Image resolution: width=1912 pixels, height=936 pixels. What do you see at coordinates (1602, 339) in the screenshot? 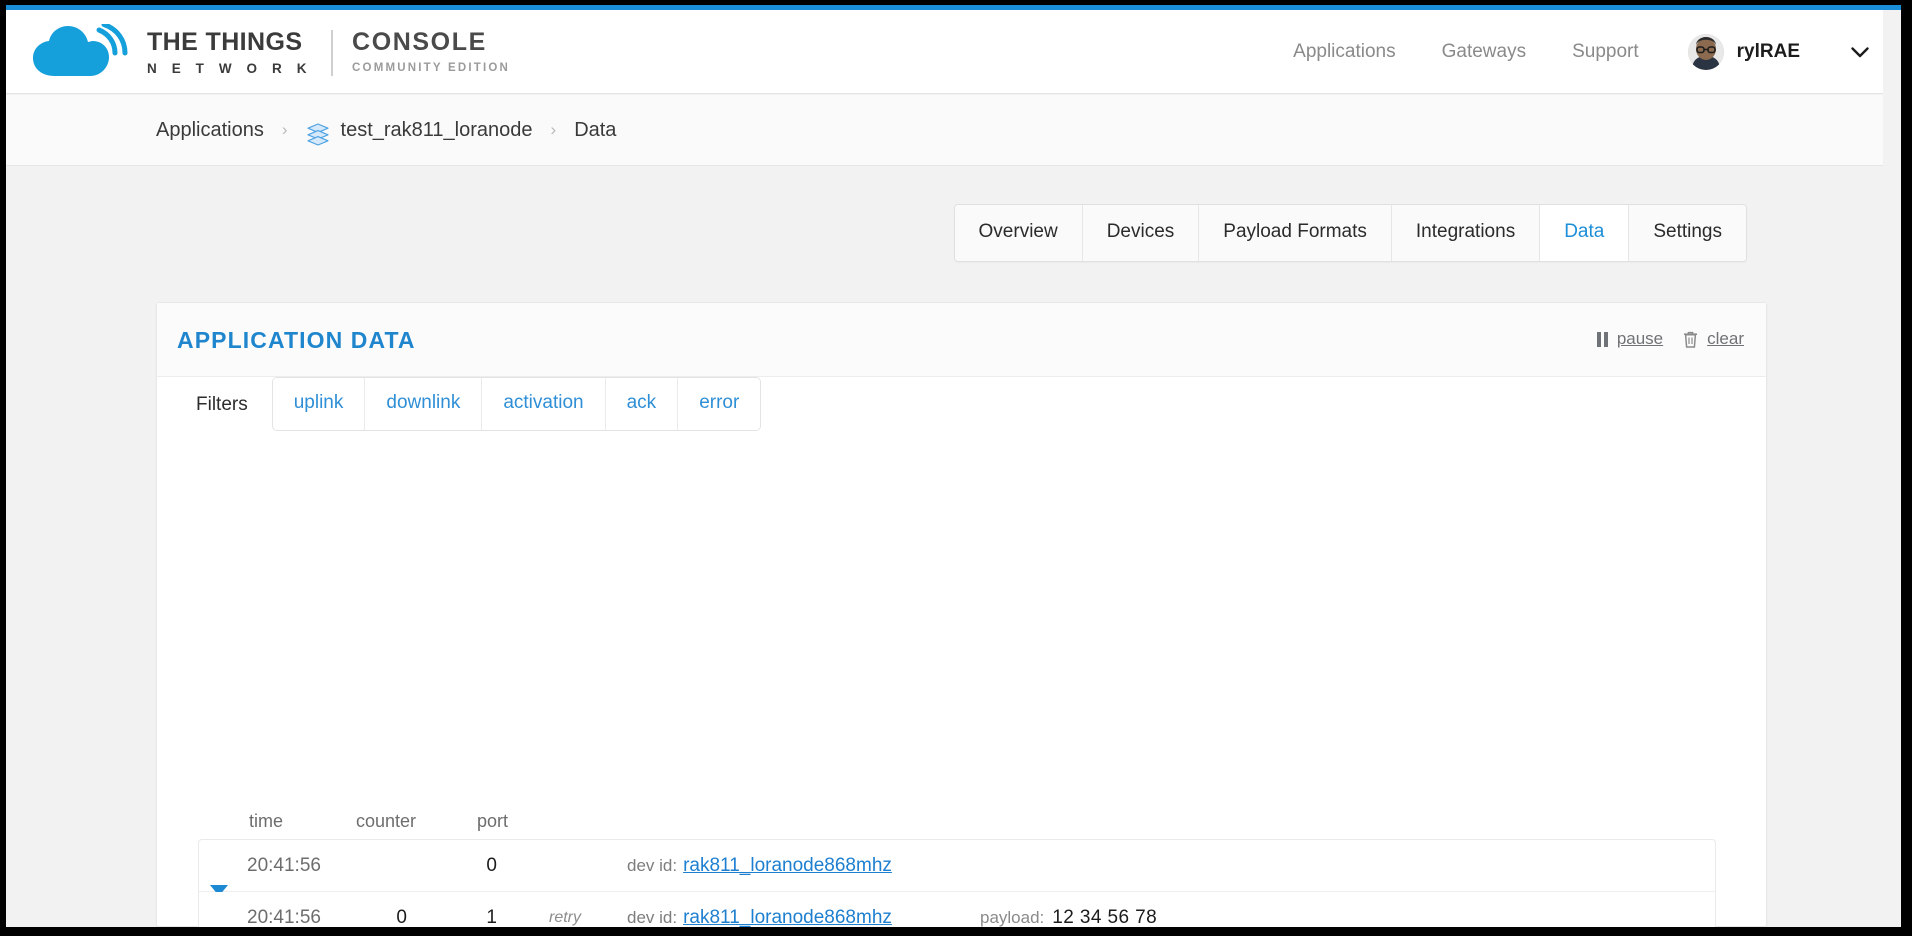
I see `pause-icon` at bounding box center [1602, 339].